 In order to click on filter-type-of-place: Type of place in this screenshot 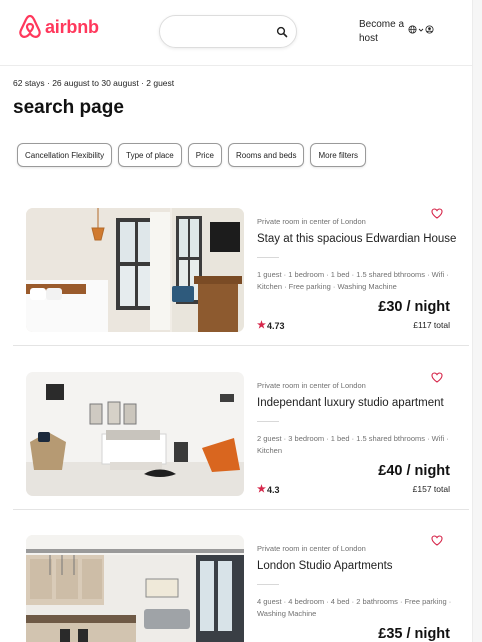, I will do `click(150, 155)`.